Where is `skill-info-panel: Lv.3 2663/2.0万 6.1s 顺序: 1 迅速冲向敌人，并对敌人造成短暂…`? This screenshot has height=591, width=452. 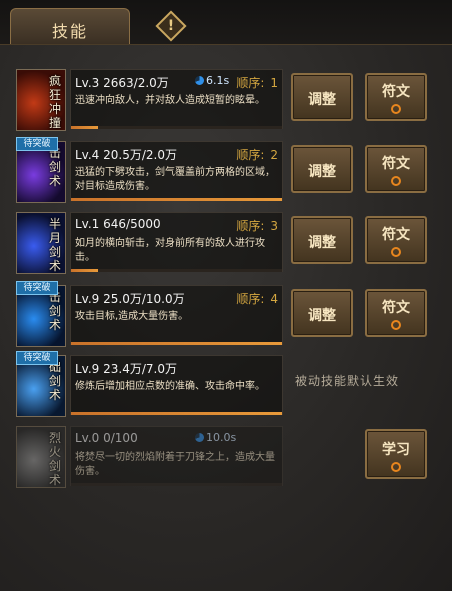
skill-info-panel: Lv.3 2663/2.0万 6.1s 顺序: 1 迅速冲向敌人，并对敌人造成短暂… is located at coordinates (176, 99).